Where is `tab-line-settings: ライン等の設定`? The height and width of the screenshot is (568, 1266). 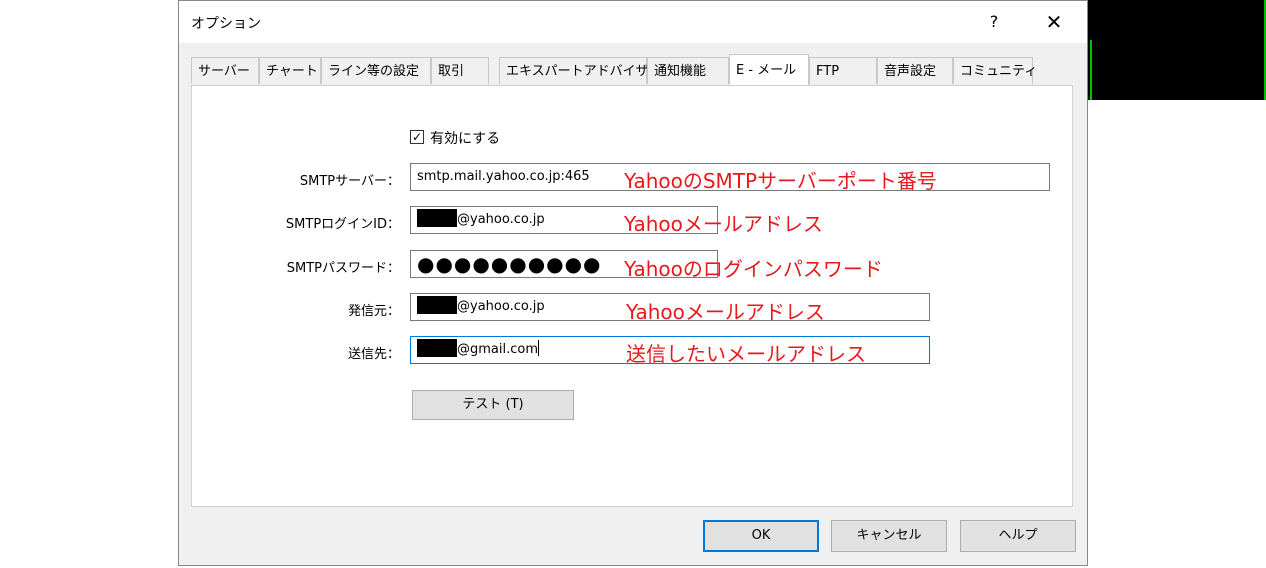
tab-line-settings: ライン等の設定 is located at coordinates (376, 70).